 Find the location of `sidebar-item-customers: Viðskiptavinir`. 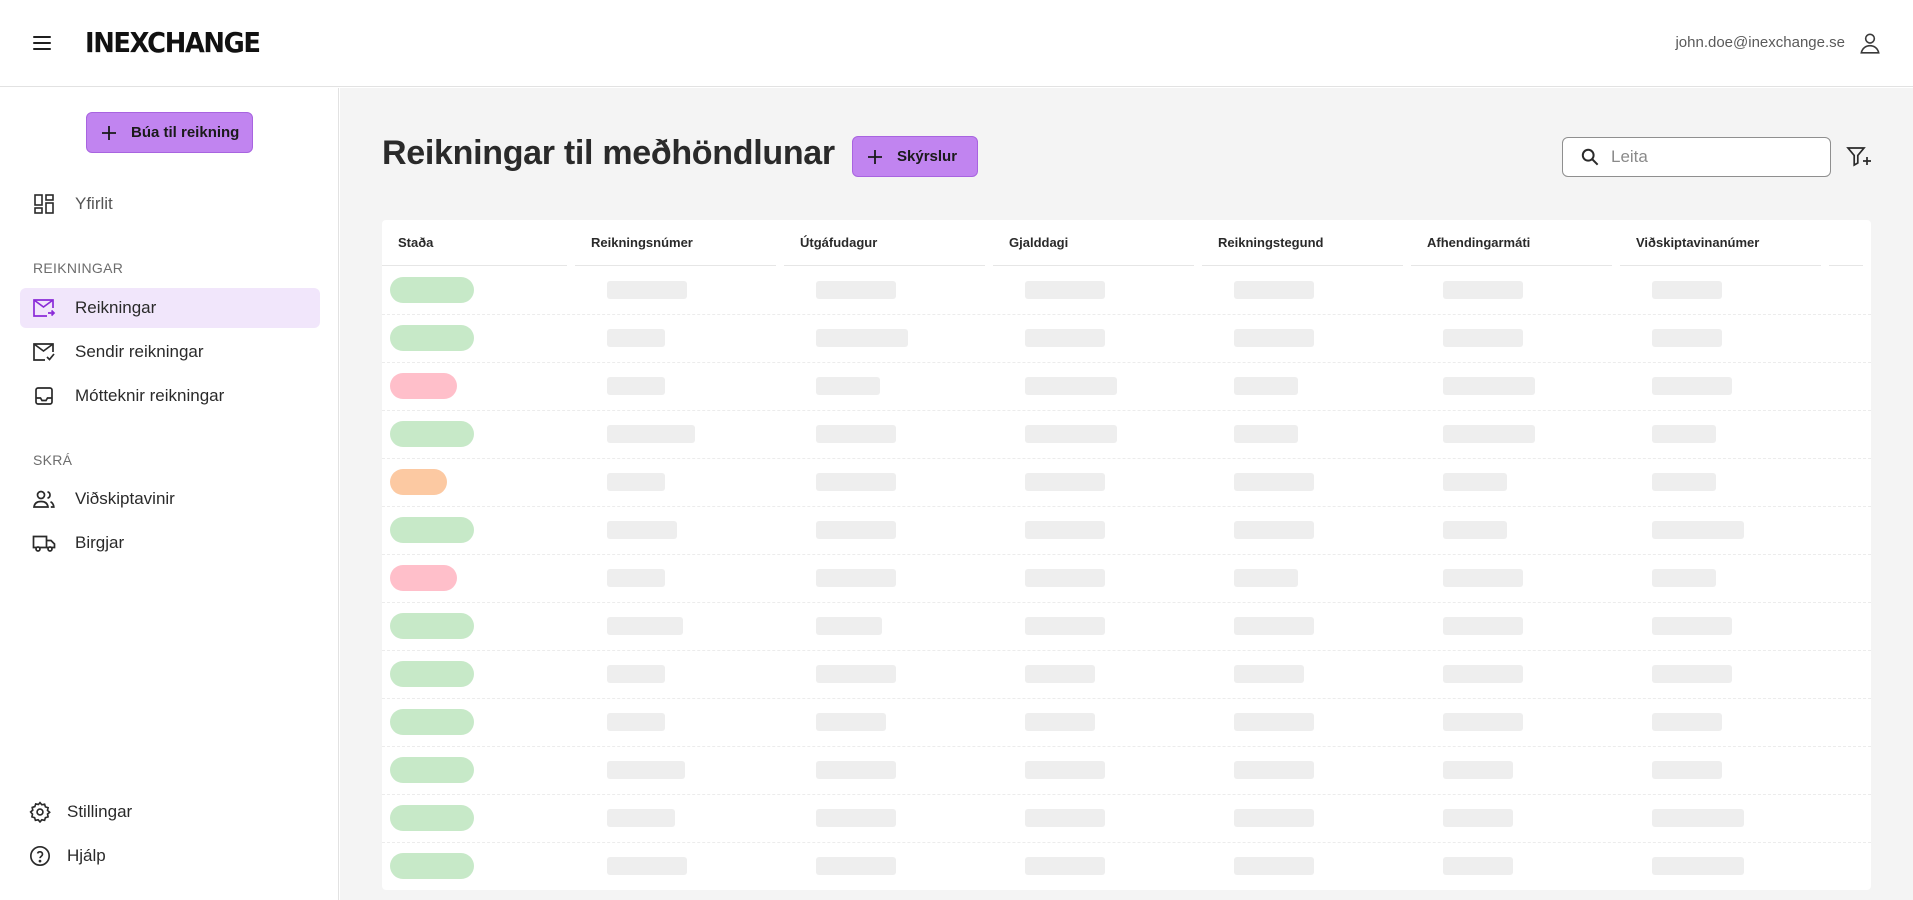

sidebar-item-customers: Viðskiptavinir is located at coordinates (170, 499).